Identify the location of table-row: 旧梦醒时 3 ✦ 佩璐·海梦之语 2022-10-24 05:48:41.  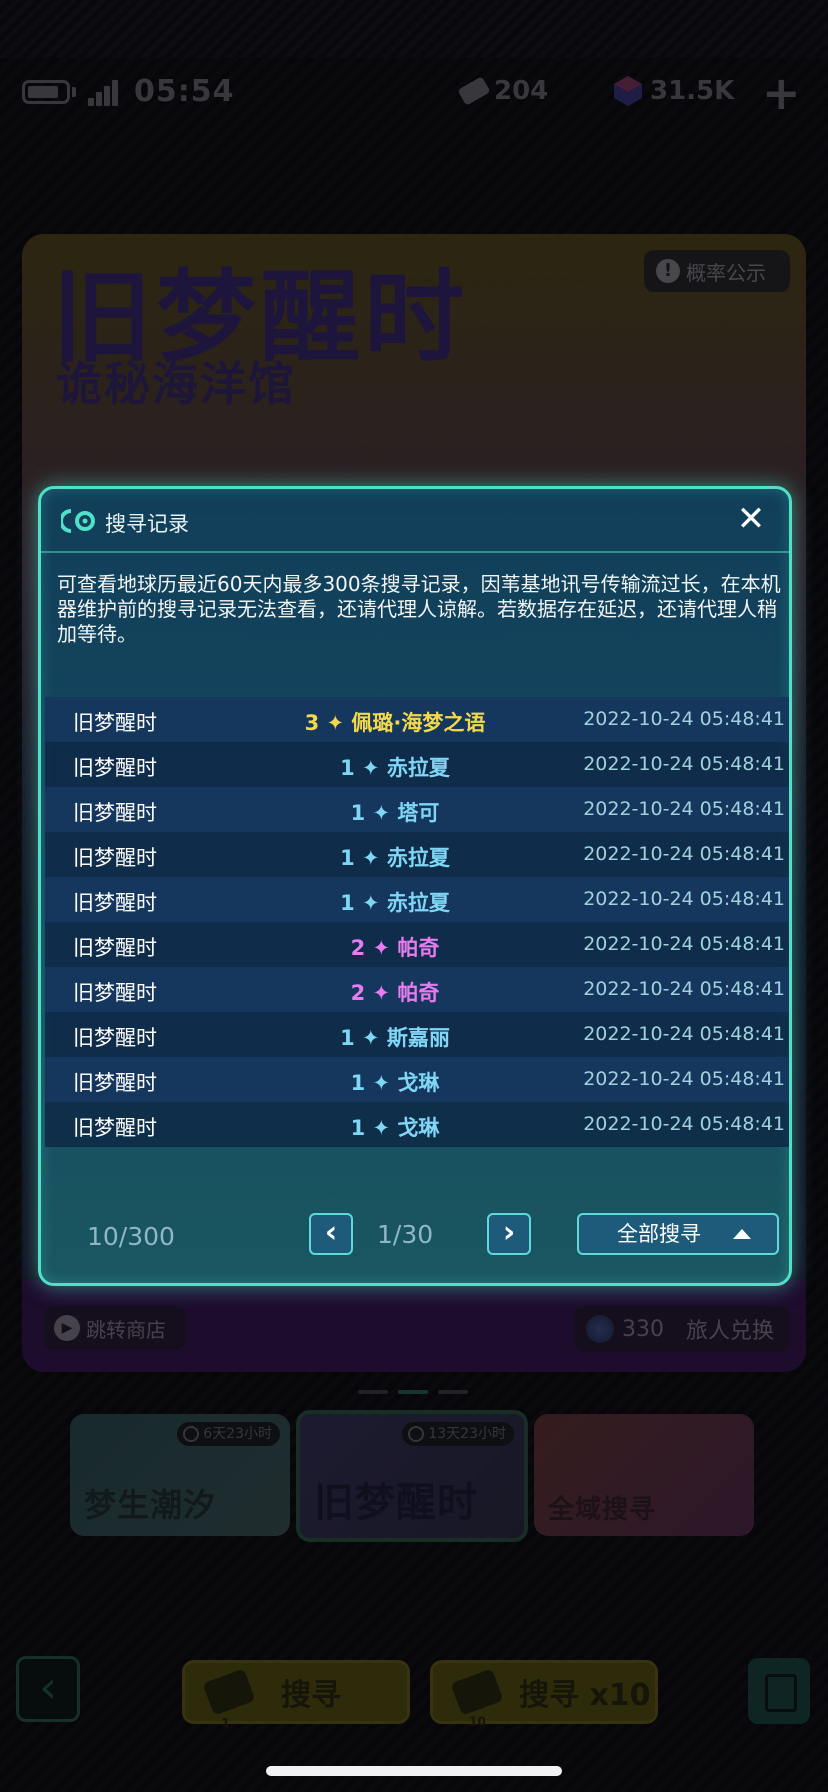
(417, 719).